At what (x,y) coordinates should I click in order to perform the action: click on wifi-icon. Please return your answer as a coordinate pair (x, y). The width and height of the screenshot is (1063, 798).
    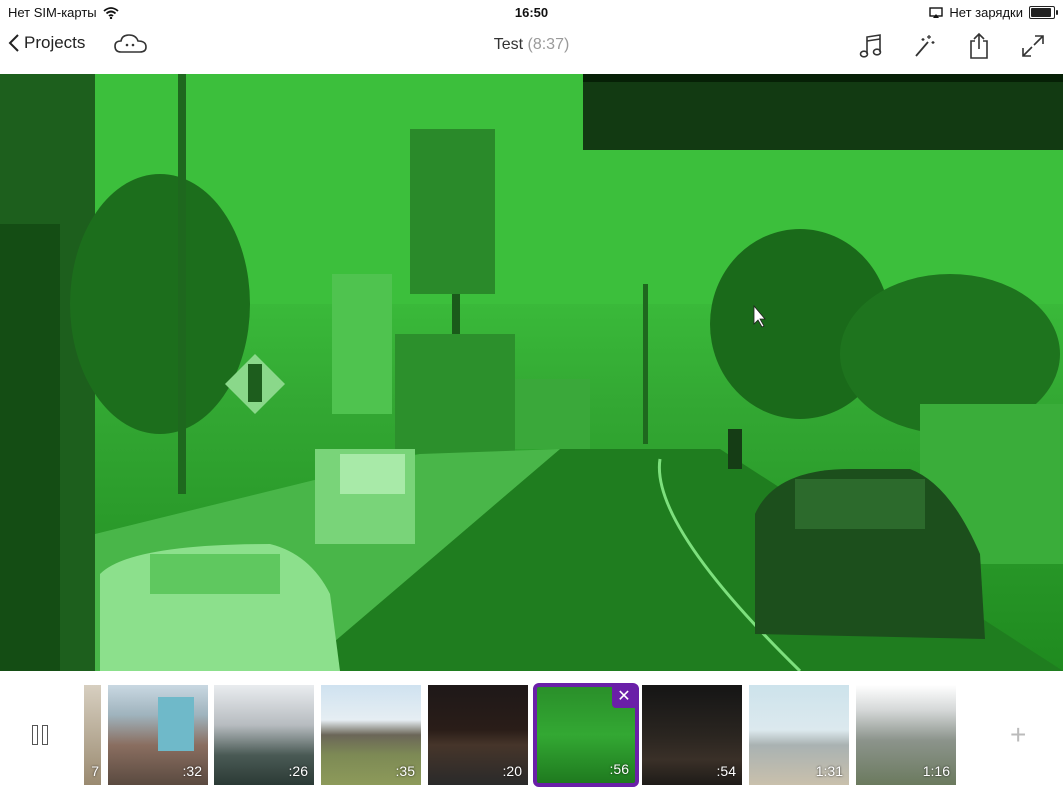
    Looking at the image, I should click on (111, 12).